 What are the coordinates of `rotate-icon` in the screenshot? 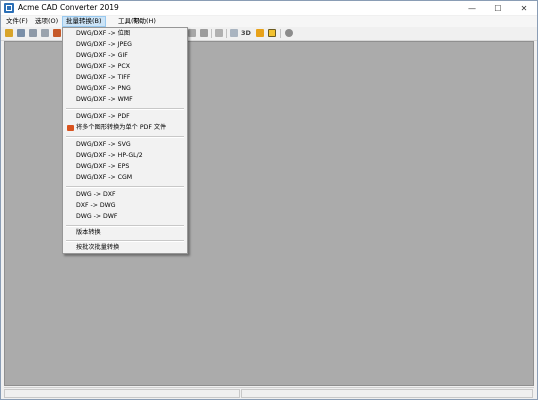 It's located at (204, 33).